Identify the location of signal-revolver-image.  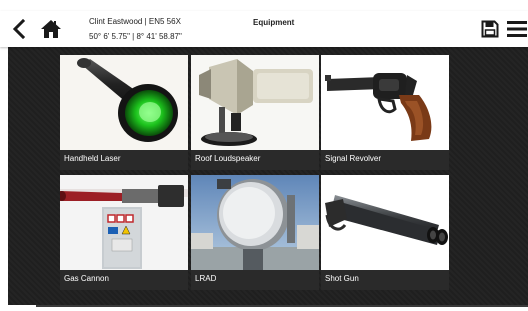
(385, 102).